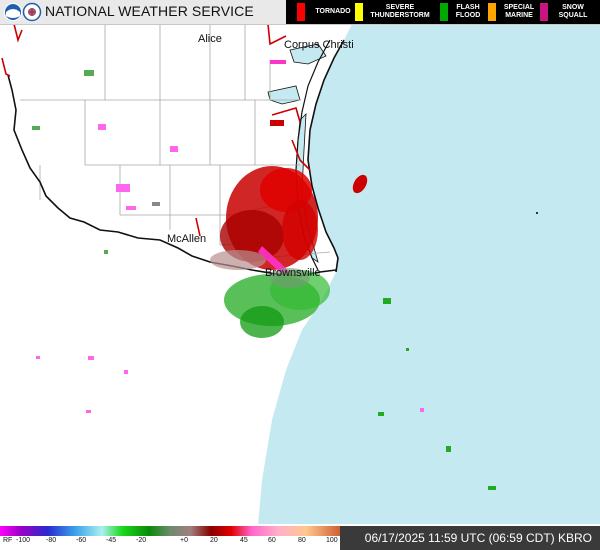 The image size is (600, 550). What do you see at coordinates (478, 538) in the screenshot?
I see `radar-timestamp: 06/17/2025 11:59 UTC (06:59 CDT) KBRO` at bounding box center [478, 538].